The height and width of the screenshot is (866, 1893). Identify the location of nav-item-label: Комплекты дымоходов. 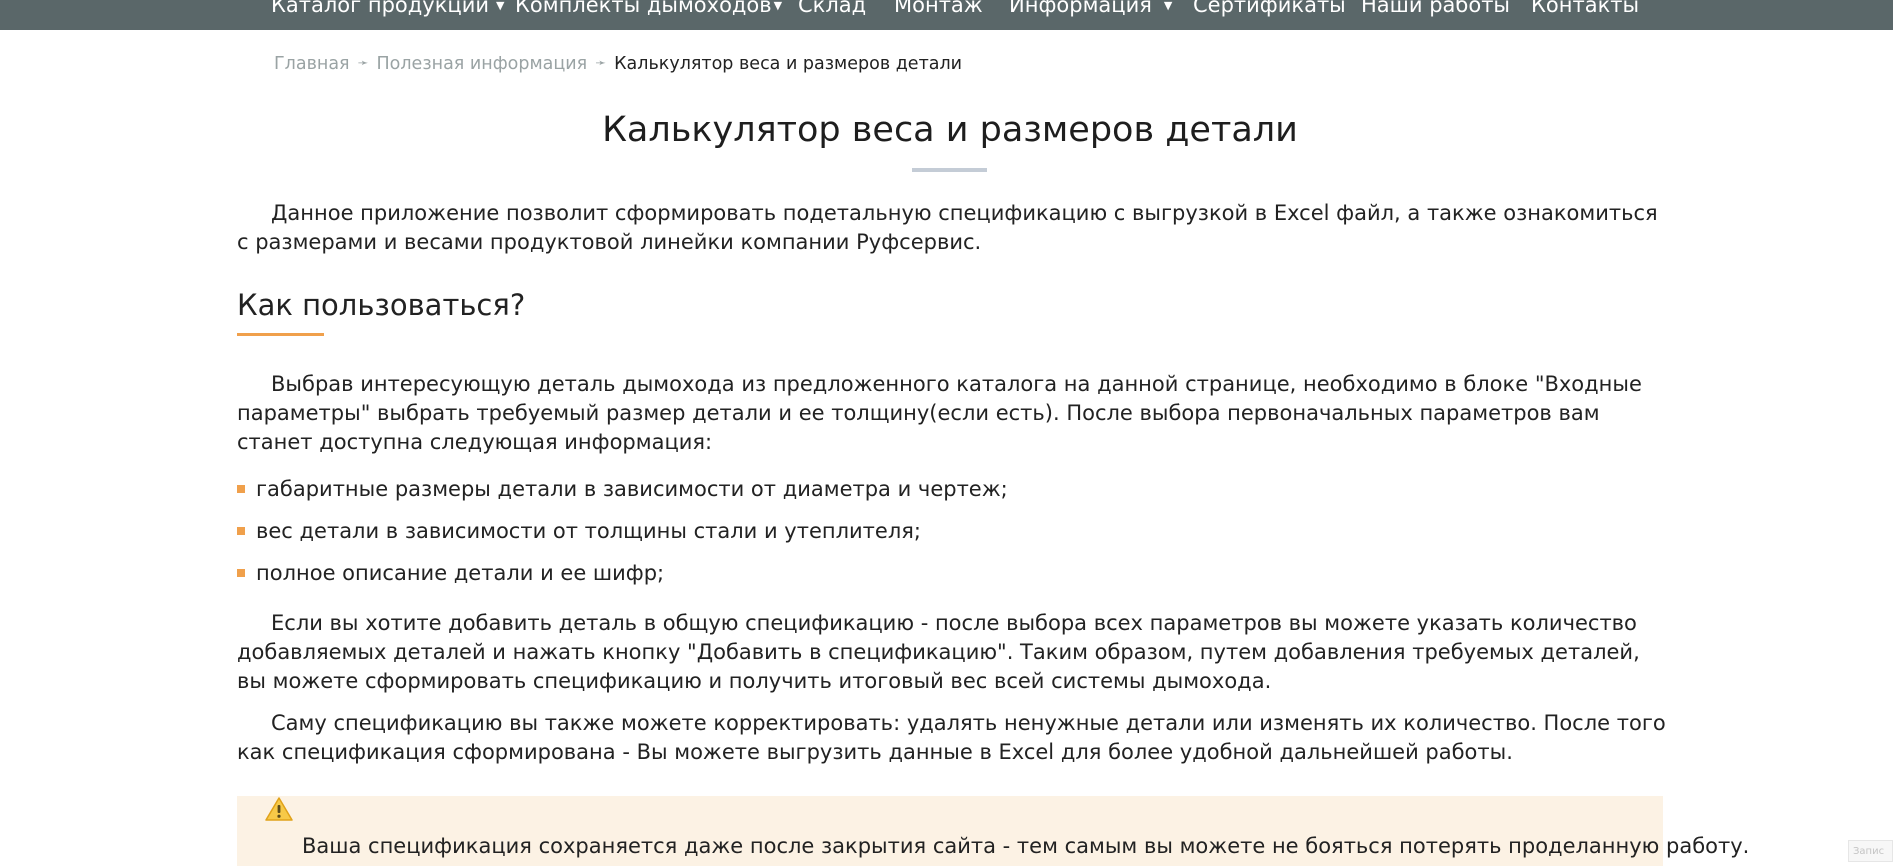
(643, 8).